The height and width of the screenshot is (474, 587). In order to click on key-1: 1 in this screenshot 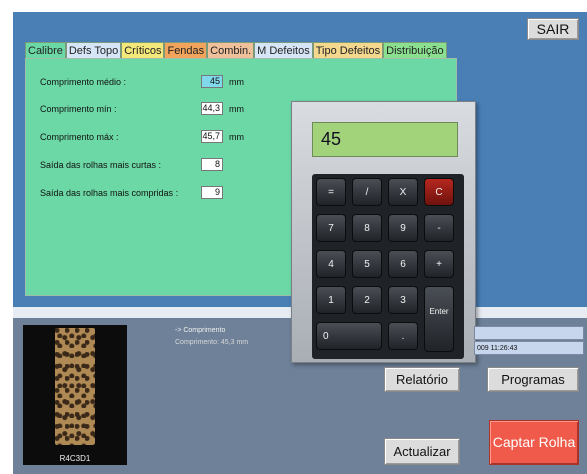, I will do `click(331, 300)`.